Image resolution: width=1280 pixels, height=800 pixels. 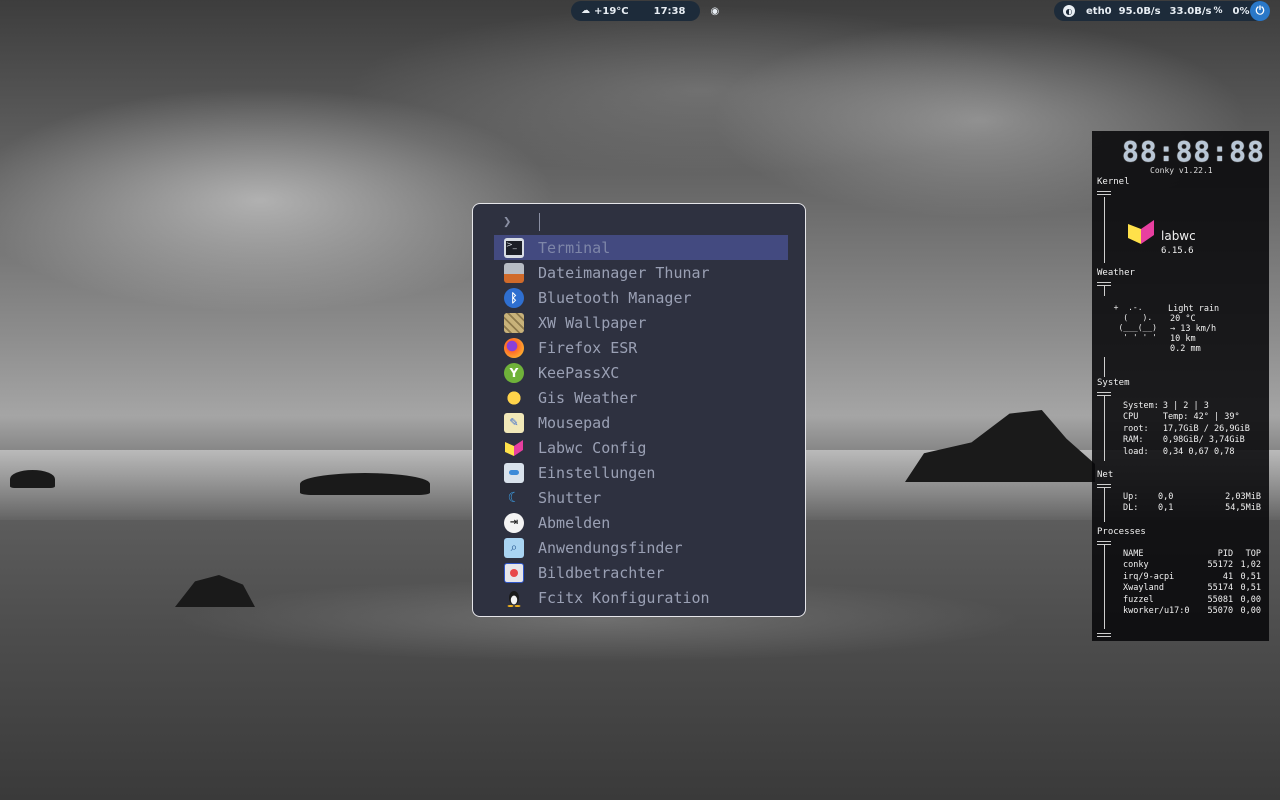 I want to click on keepassxc-icon: Y, so click(x=514, y=372).